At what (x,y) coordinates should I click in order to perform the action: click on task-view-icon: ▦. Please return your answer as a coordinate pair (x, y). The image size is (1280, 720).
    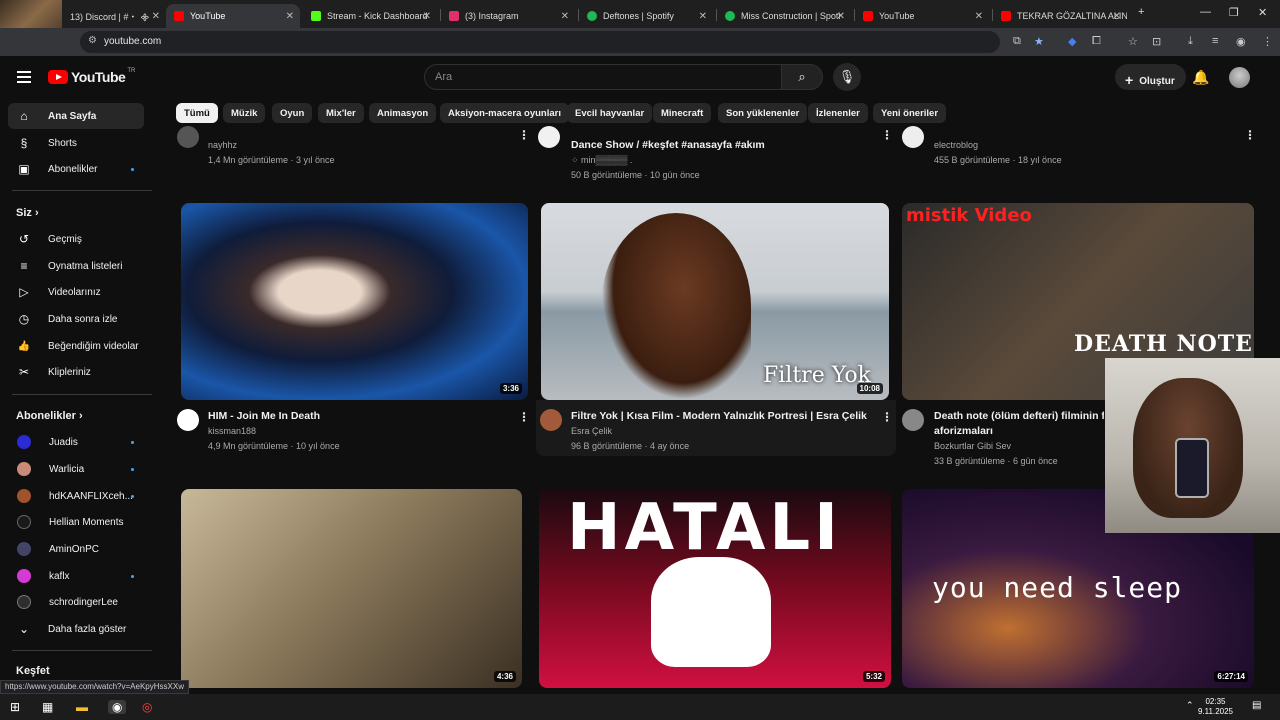
    Looking at the image, I should click on (47, 707).